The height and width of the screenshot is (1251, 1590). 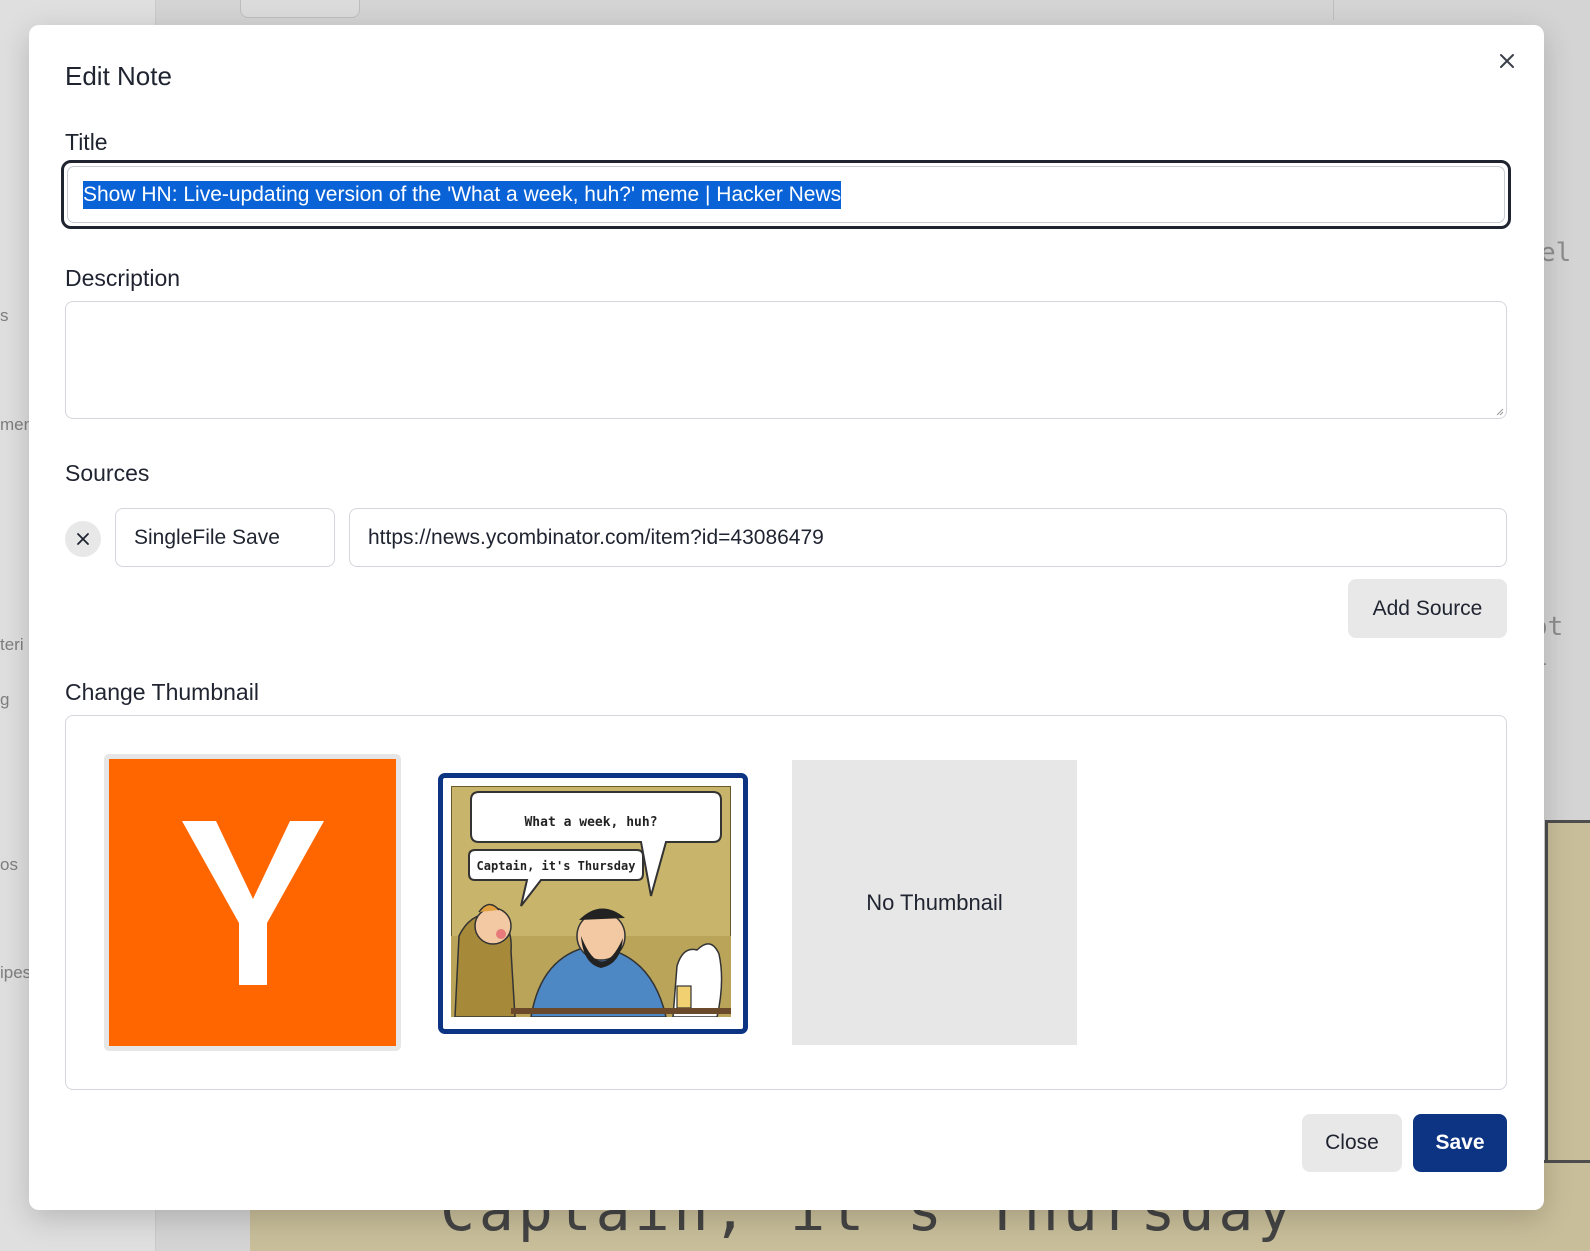 I want to click on close-button: Close, so click(x=1352, y=1143).